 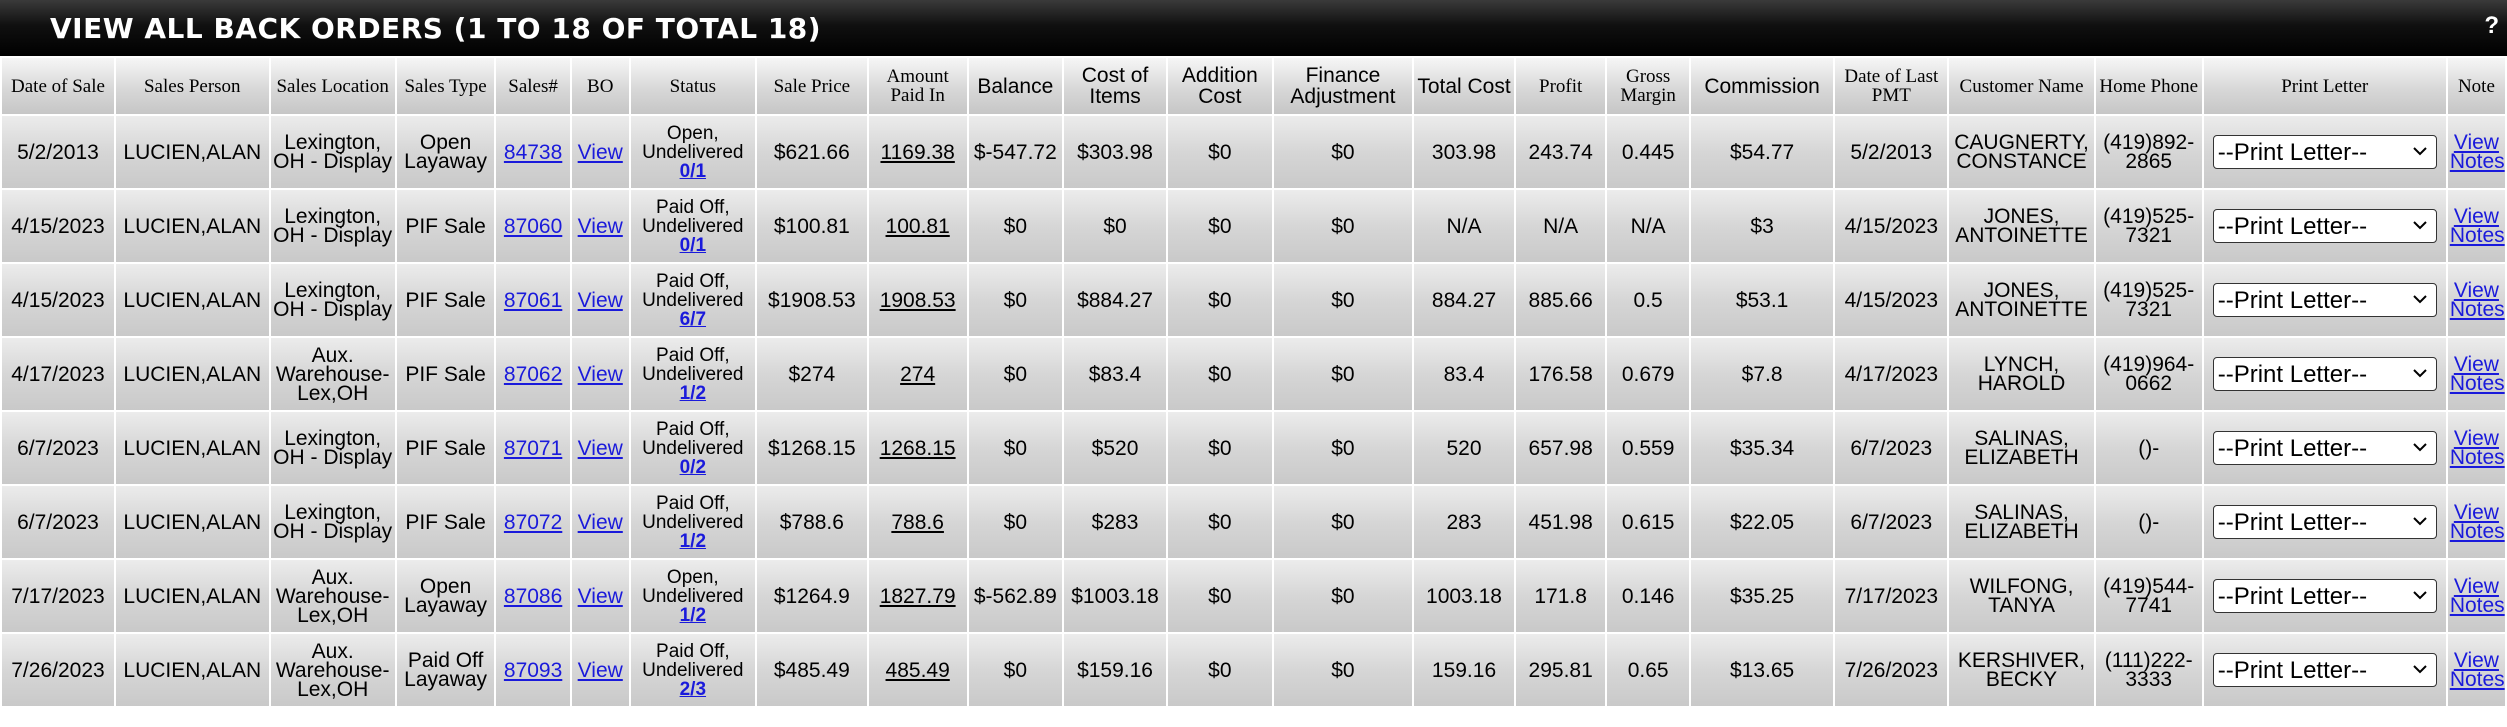 I want to click on sales-type: Paid Off Layaway, so click(x=445, y=670).